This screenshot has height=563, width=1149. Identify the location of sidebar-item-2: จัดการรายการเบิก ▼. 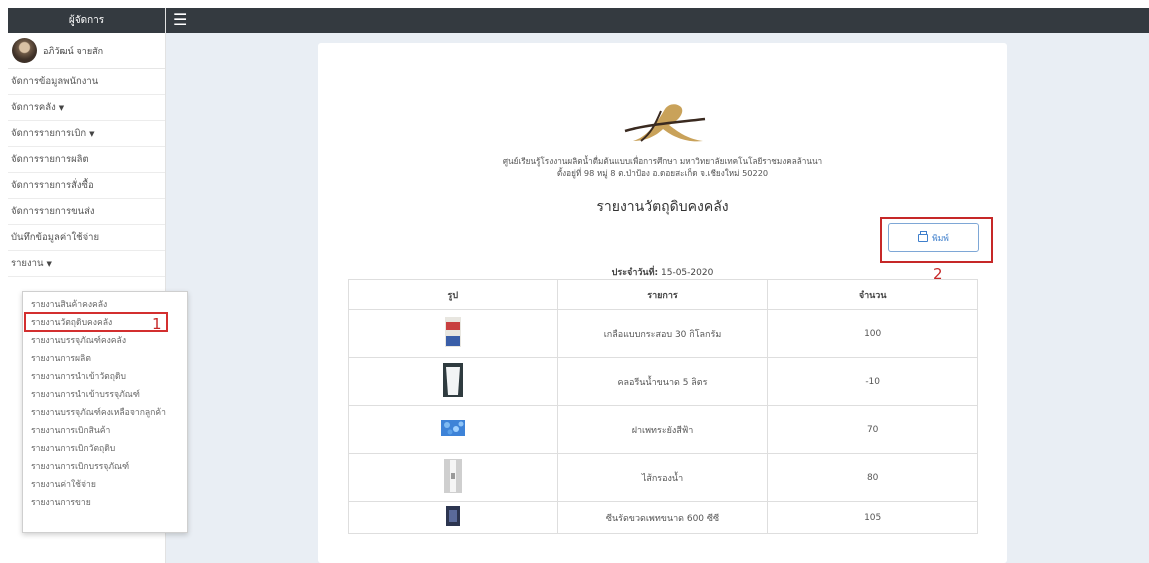
(86, 134).